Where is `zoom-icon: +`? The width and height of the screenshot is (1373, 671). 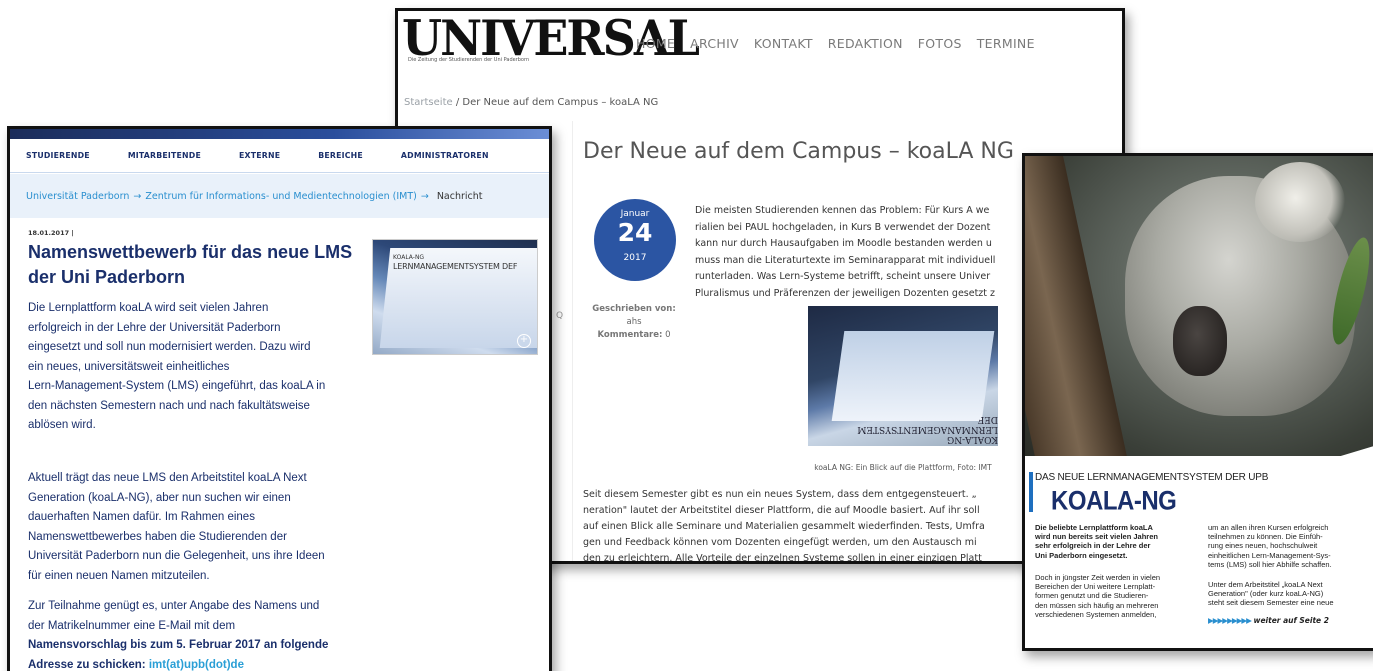 zoom-icon: + is located at coordinates (524, 341).